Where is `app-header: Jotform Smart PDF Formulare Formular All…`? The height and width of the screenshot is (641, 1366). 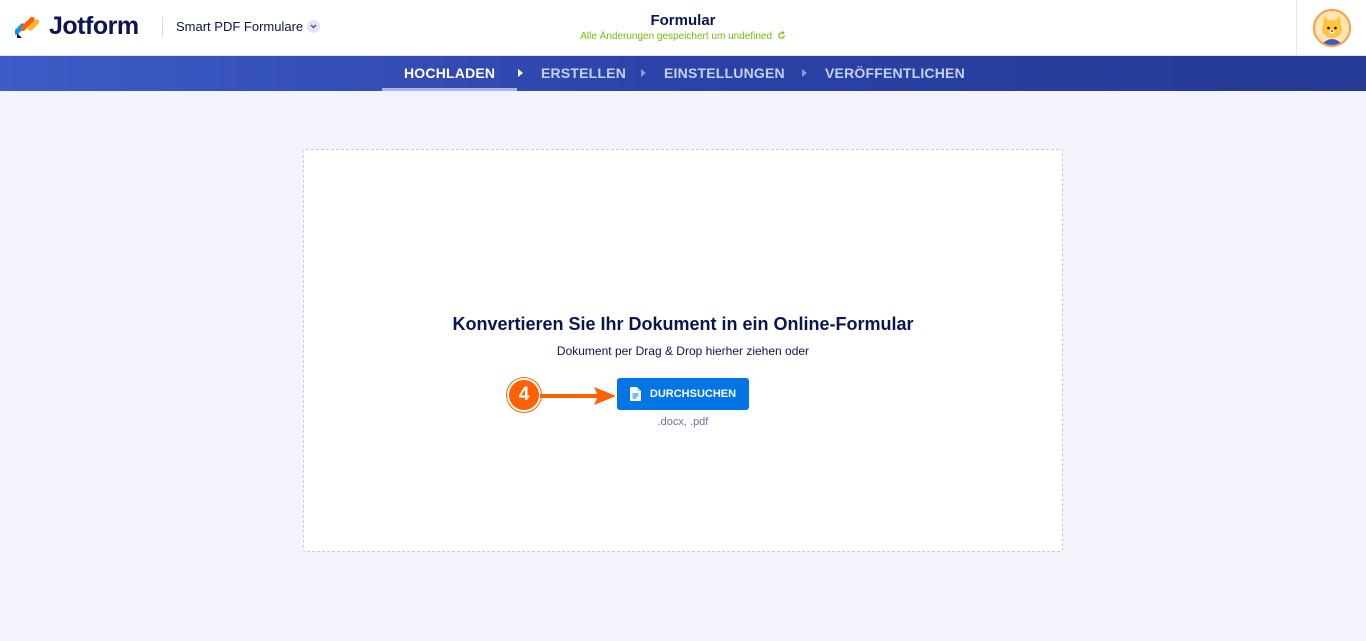
app-header: Jotform Smart PDF Formulare Formular All… is located at coordinates (683, 28).